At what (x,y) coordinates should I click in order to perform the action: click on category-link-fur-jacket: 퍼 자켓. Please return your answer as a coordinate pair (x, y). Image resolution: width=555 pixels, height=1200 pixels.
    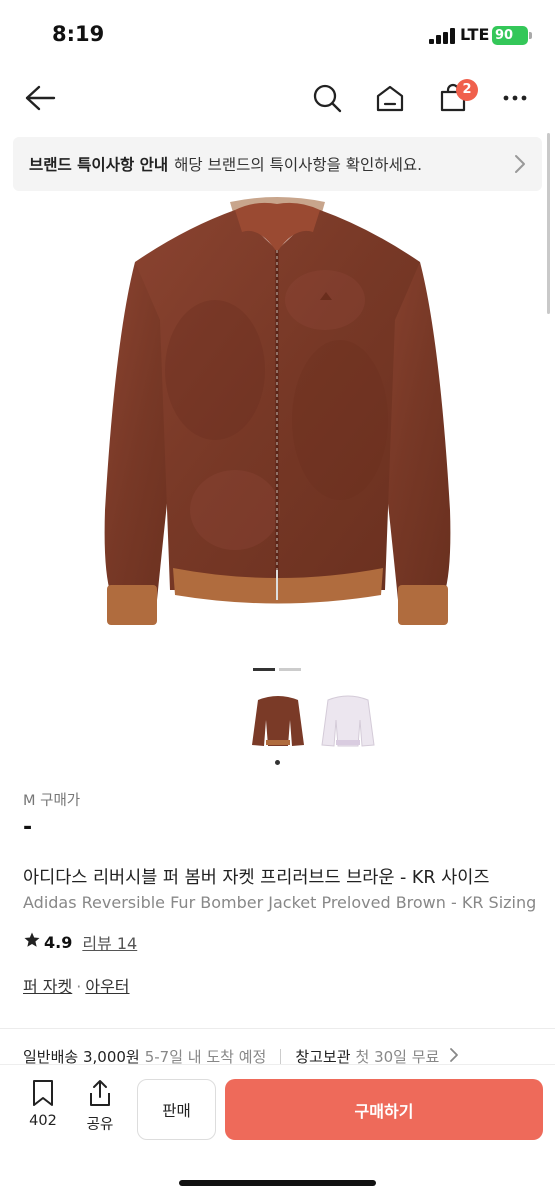
    Looking at the image, I should click on (47, 986).